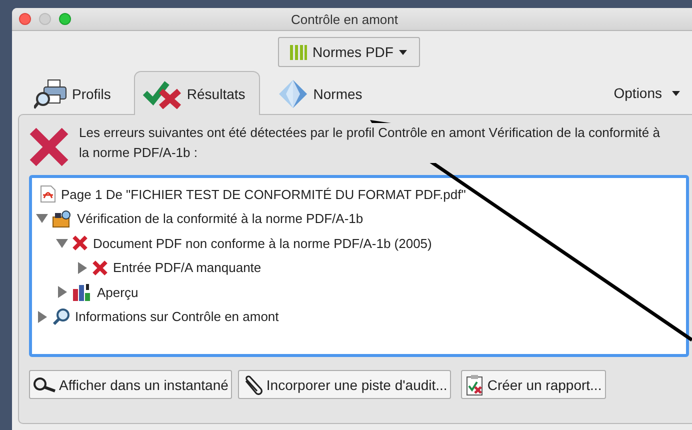 The height and width of the screenshot is (430, 692). I want to click on standards-dropdown: Normes PDF, so click(349, 52).